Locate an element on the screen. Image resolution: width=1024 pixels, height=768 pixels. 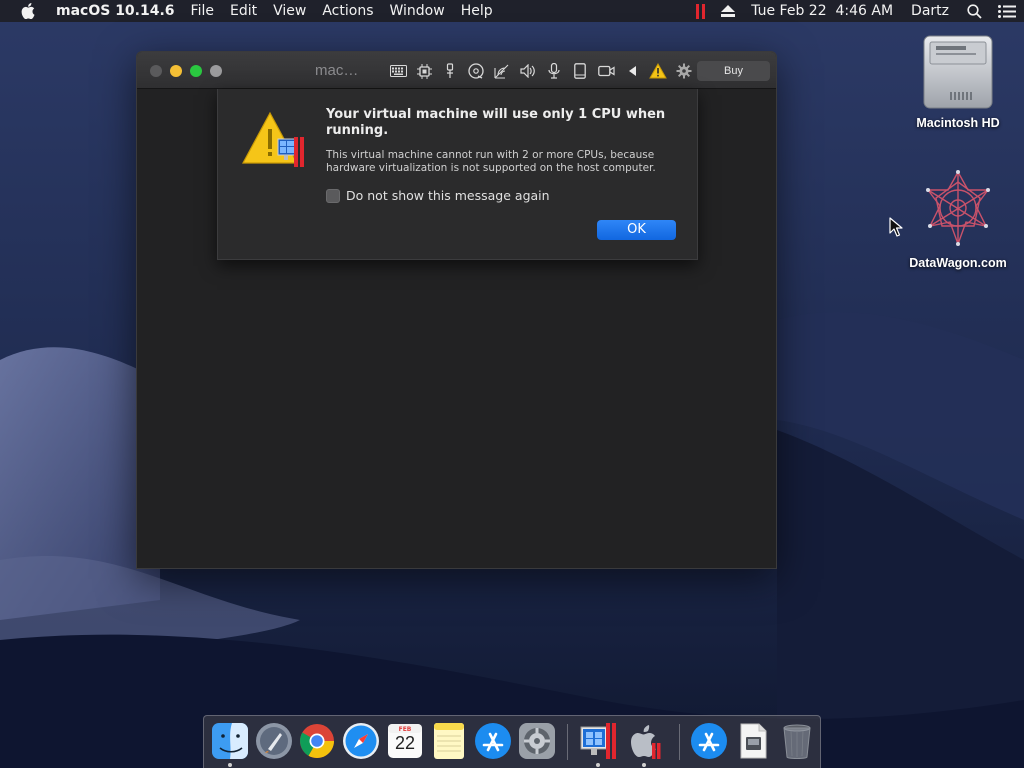
trash-icon is located at coordinates (797, 741).